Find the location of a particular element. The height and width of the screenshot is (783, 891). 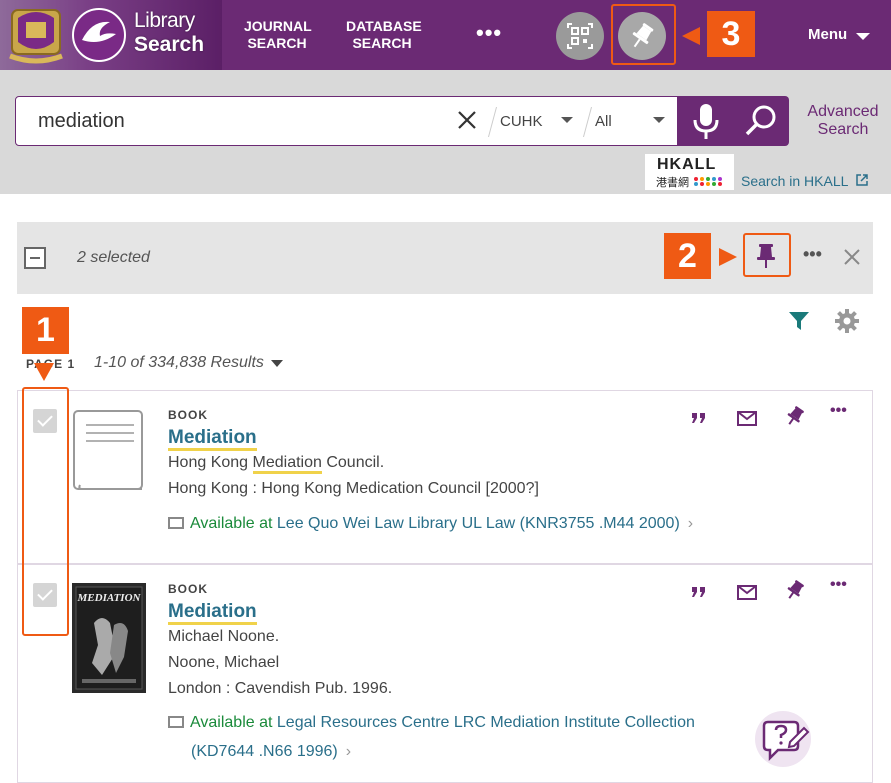

annotation-badge-3: 3 is located at coordinates (731, 34).